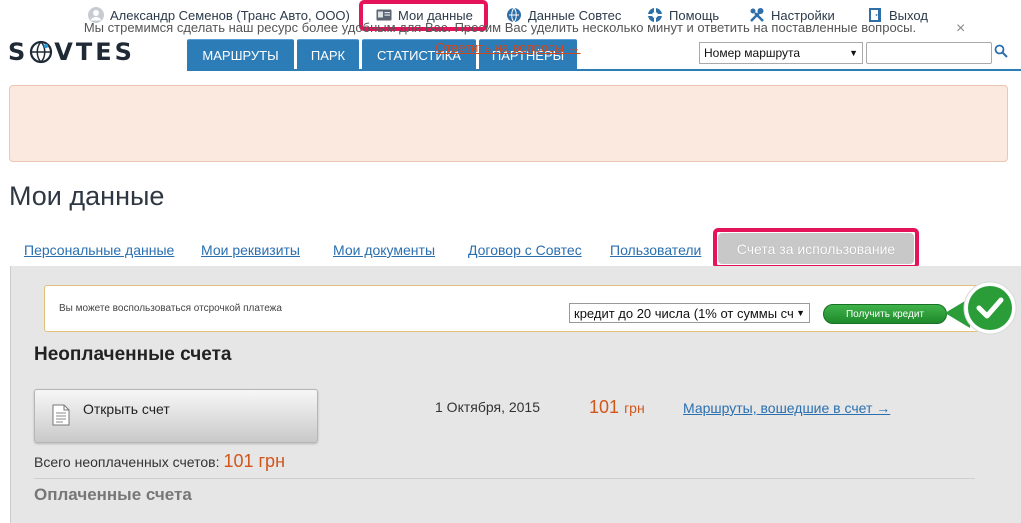 The height and width of the screenshot is (523, 1021). Describe the element at coordinates (634, 408) in the screenshot. I see `invoice-currency: грн` at that location.